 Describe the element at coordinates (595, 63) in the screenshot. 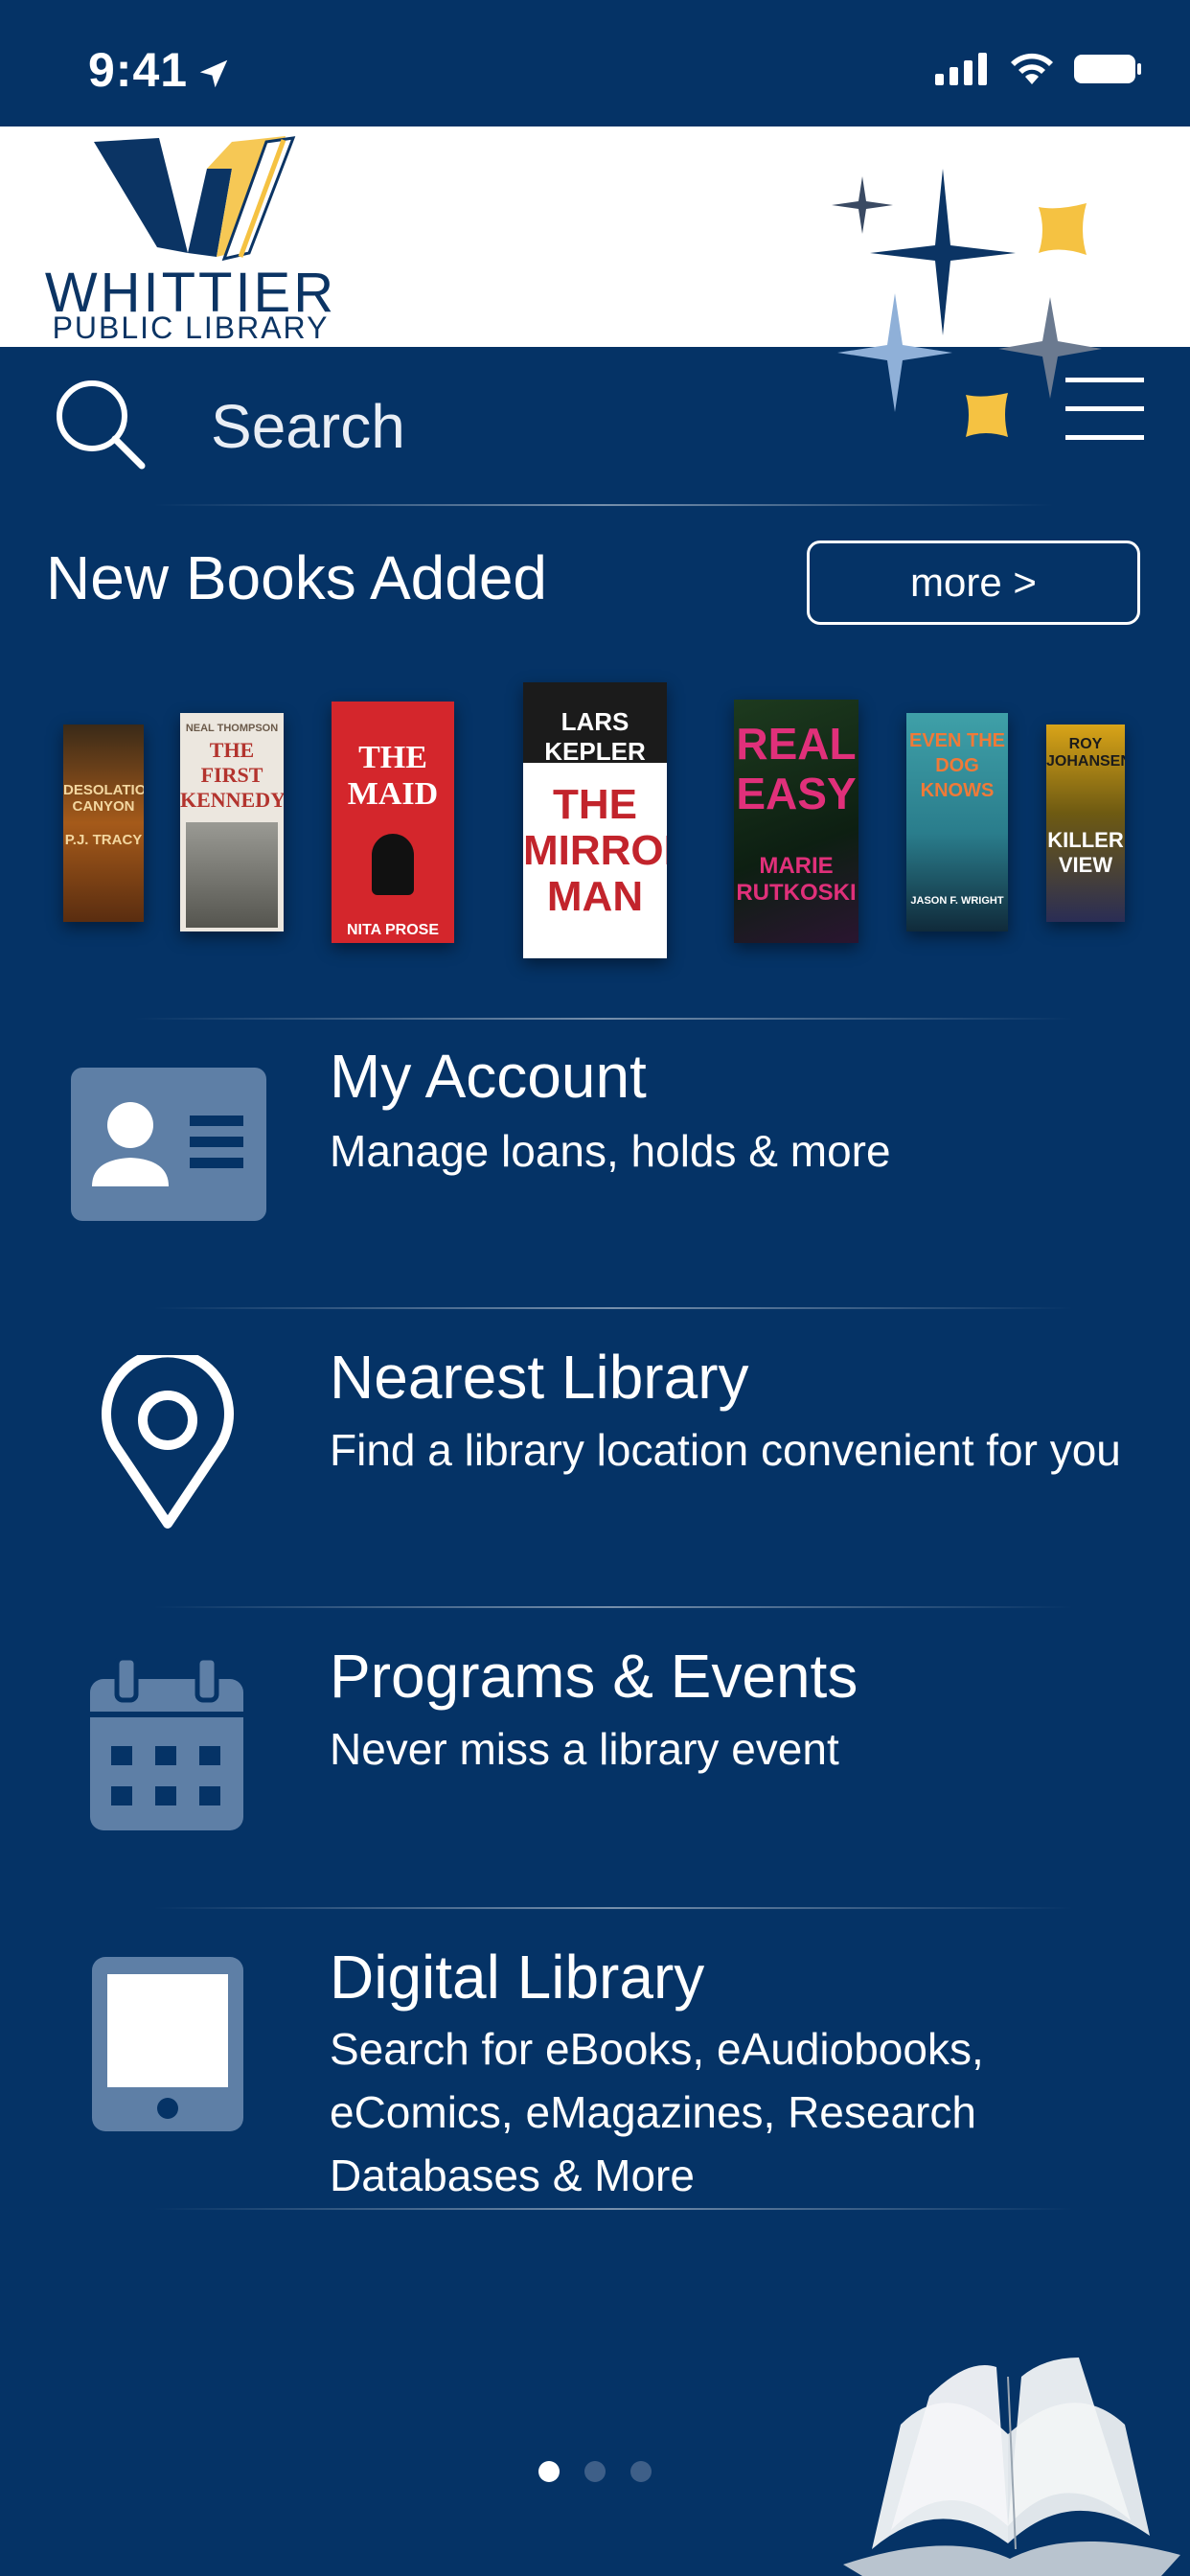

I see `status-bar: 9:41` at that location.